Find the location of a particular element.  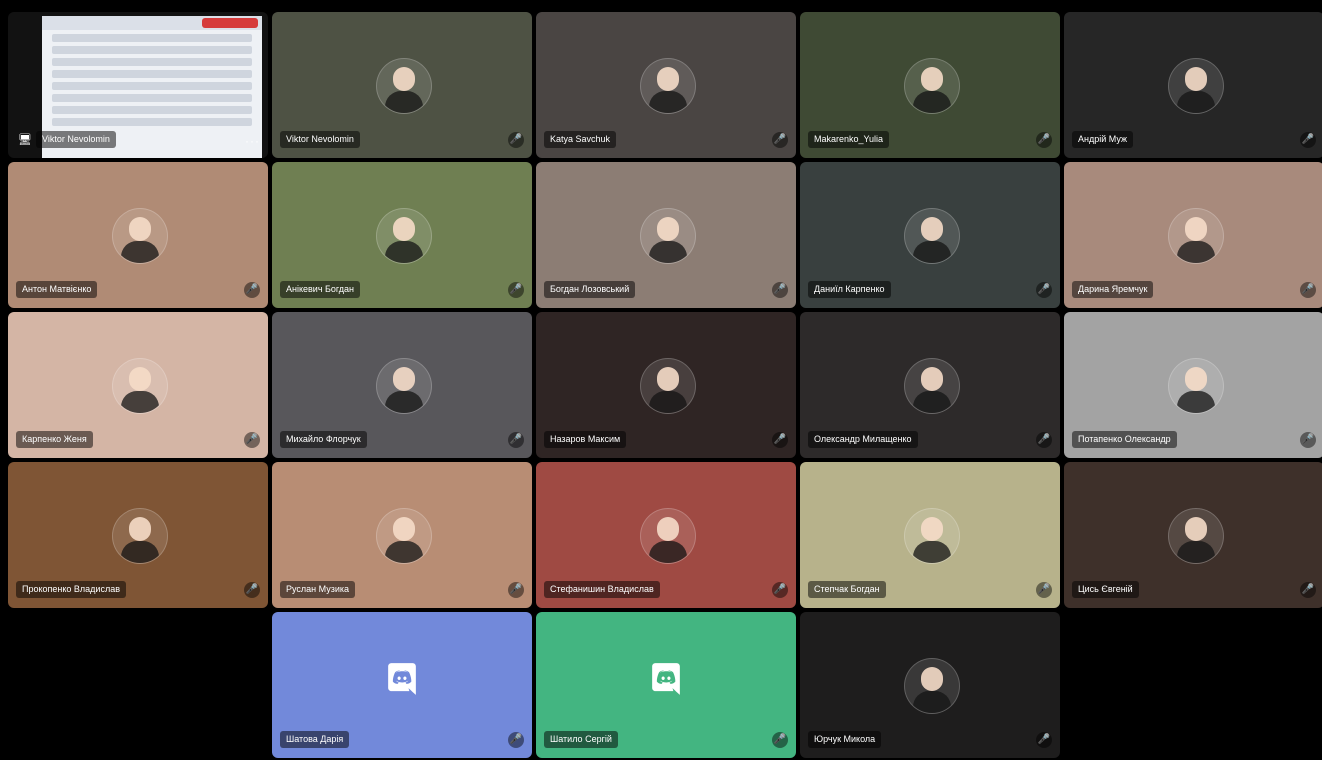

participant-tile: Юрчук Микола 🎤 is located at coordinates (930, 685).